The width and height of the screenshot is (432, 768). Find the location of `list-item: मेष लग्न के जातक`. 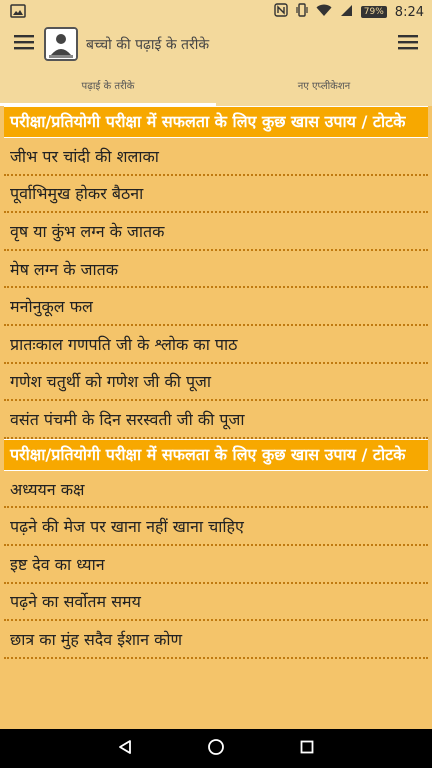

list-item: मेष लग्न के जातक is located at coordinates (216, 270).